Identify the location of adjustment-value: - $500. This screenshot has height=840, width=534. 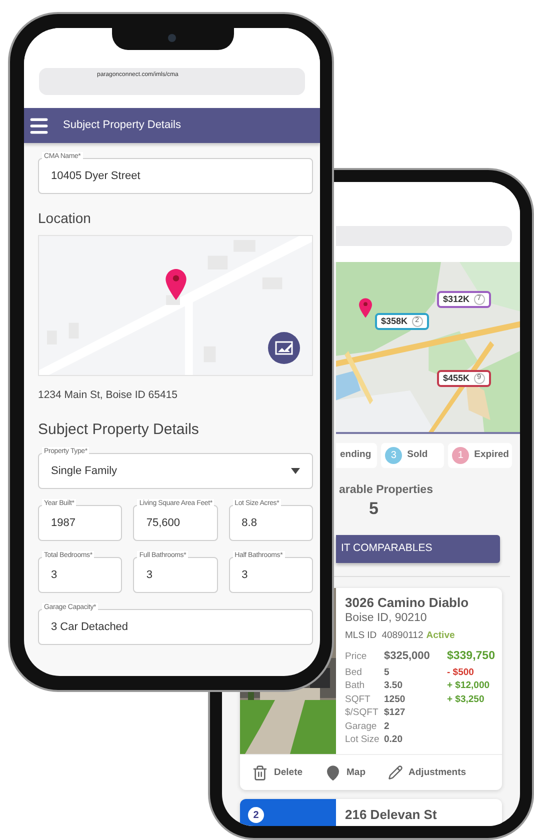
(460, 673).